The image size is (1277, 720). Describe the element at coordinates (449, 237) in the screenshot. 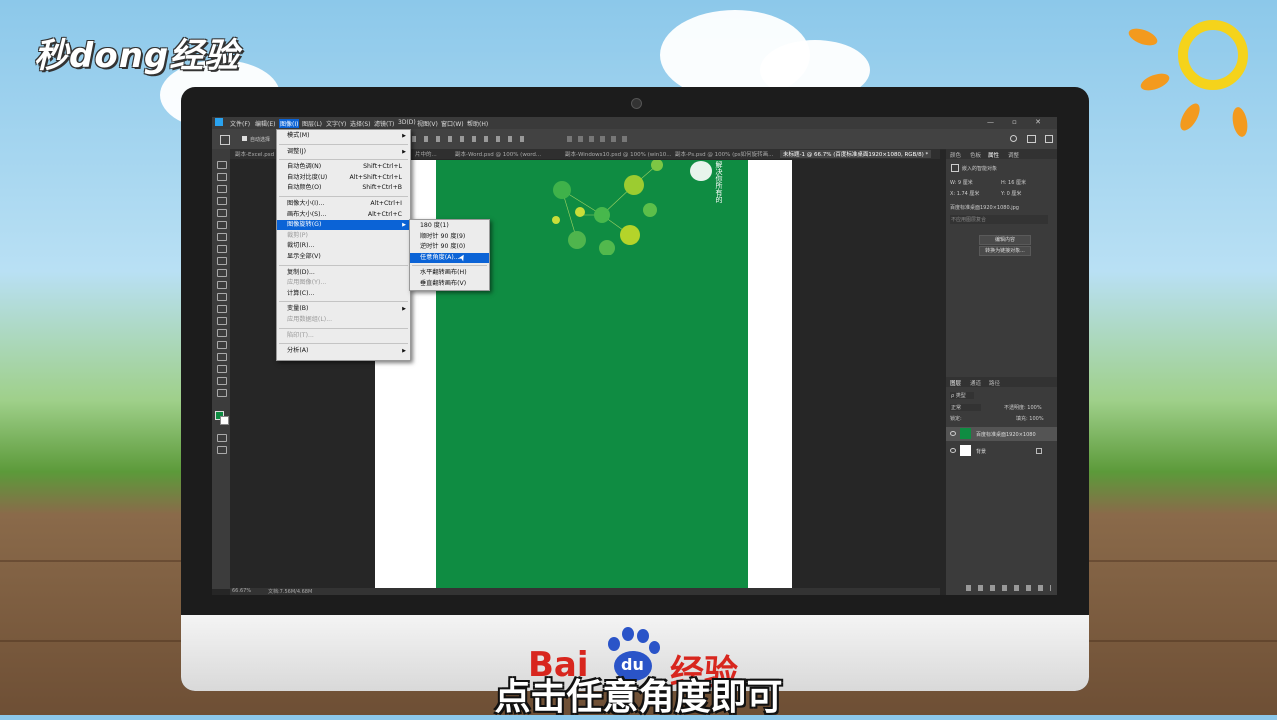

I see `rotate-submenu-item: 顺时针 90 度(9)` at that location.